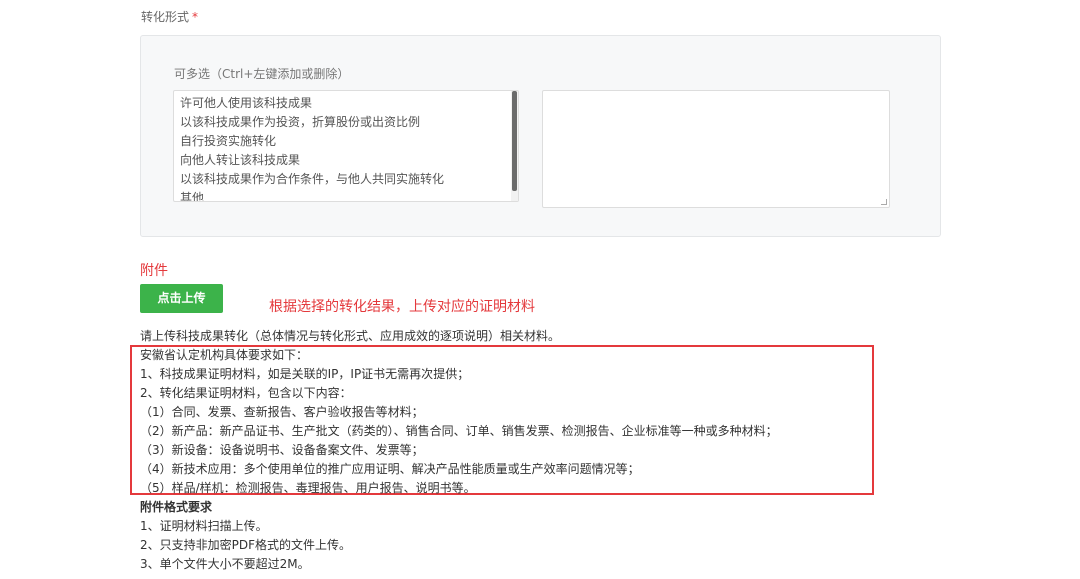 This screenshot has width=1080, height=579. Describe the element at coordinates (305, 374) in the screenshot. I see `requirement-line: 1、科技成果证明材料，如是关联的IP，IP证书无需再次提供；` at that location.